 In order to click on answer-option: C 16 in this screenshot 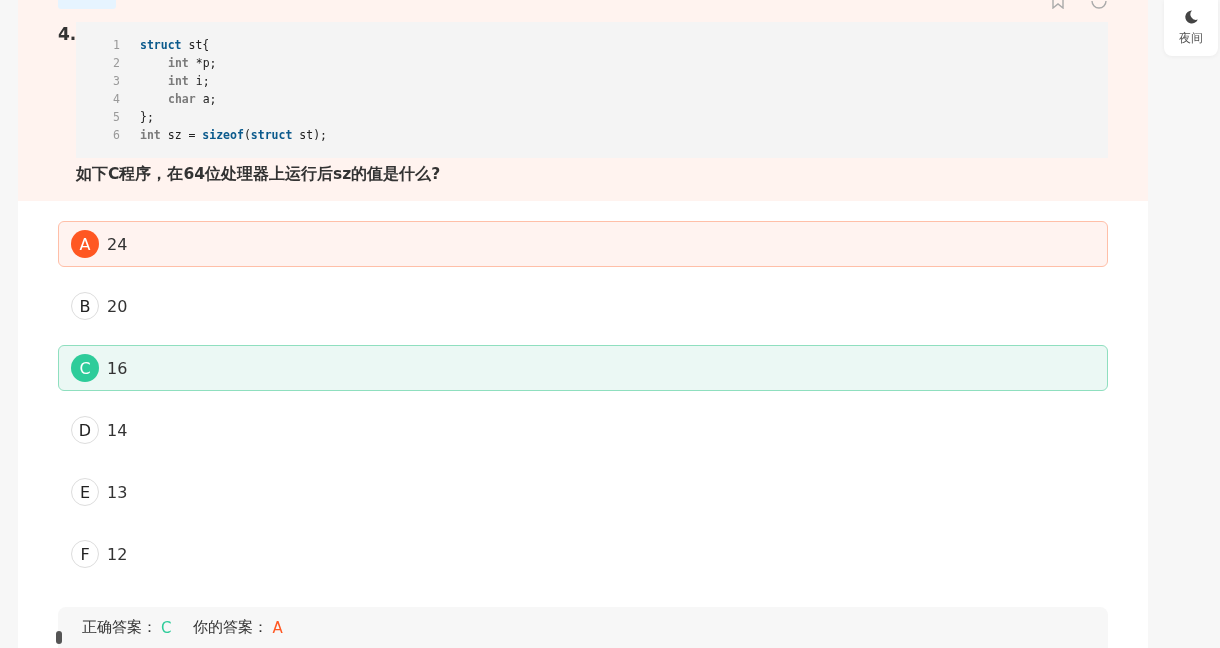, I will do `click(583, 368)`.